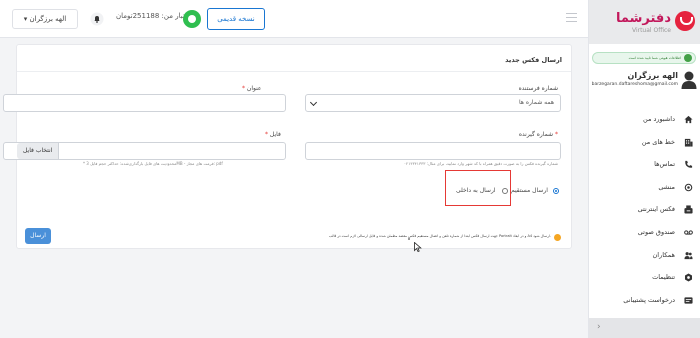  What do you see at coordinates (658, 141) in the screenshot?
I see `sidebar-item-label: خط های من` at bounding box center [658, 141].